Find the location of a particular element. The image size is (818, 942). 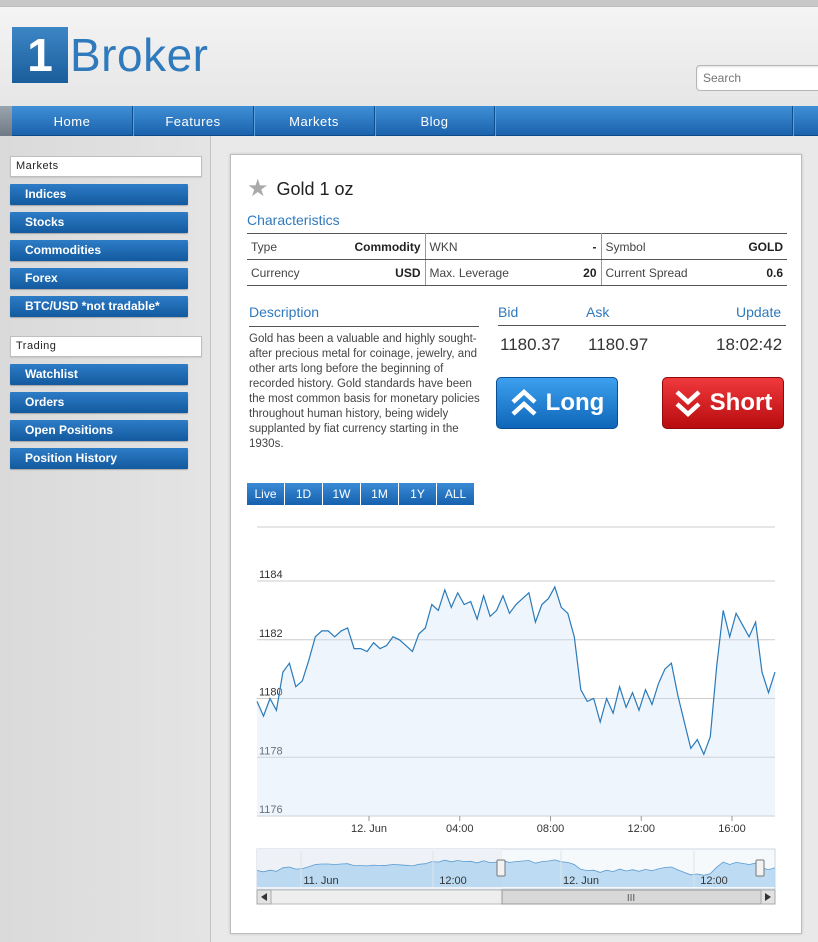

ask-label: Ask is located at coordinates (598, 312).